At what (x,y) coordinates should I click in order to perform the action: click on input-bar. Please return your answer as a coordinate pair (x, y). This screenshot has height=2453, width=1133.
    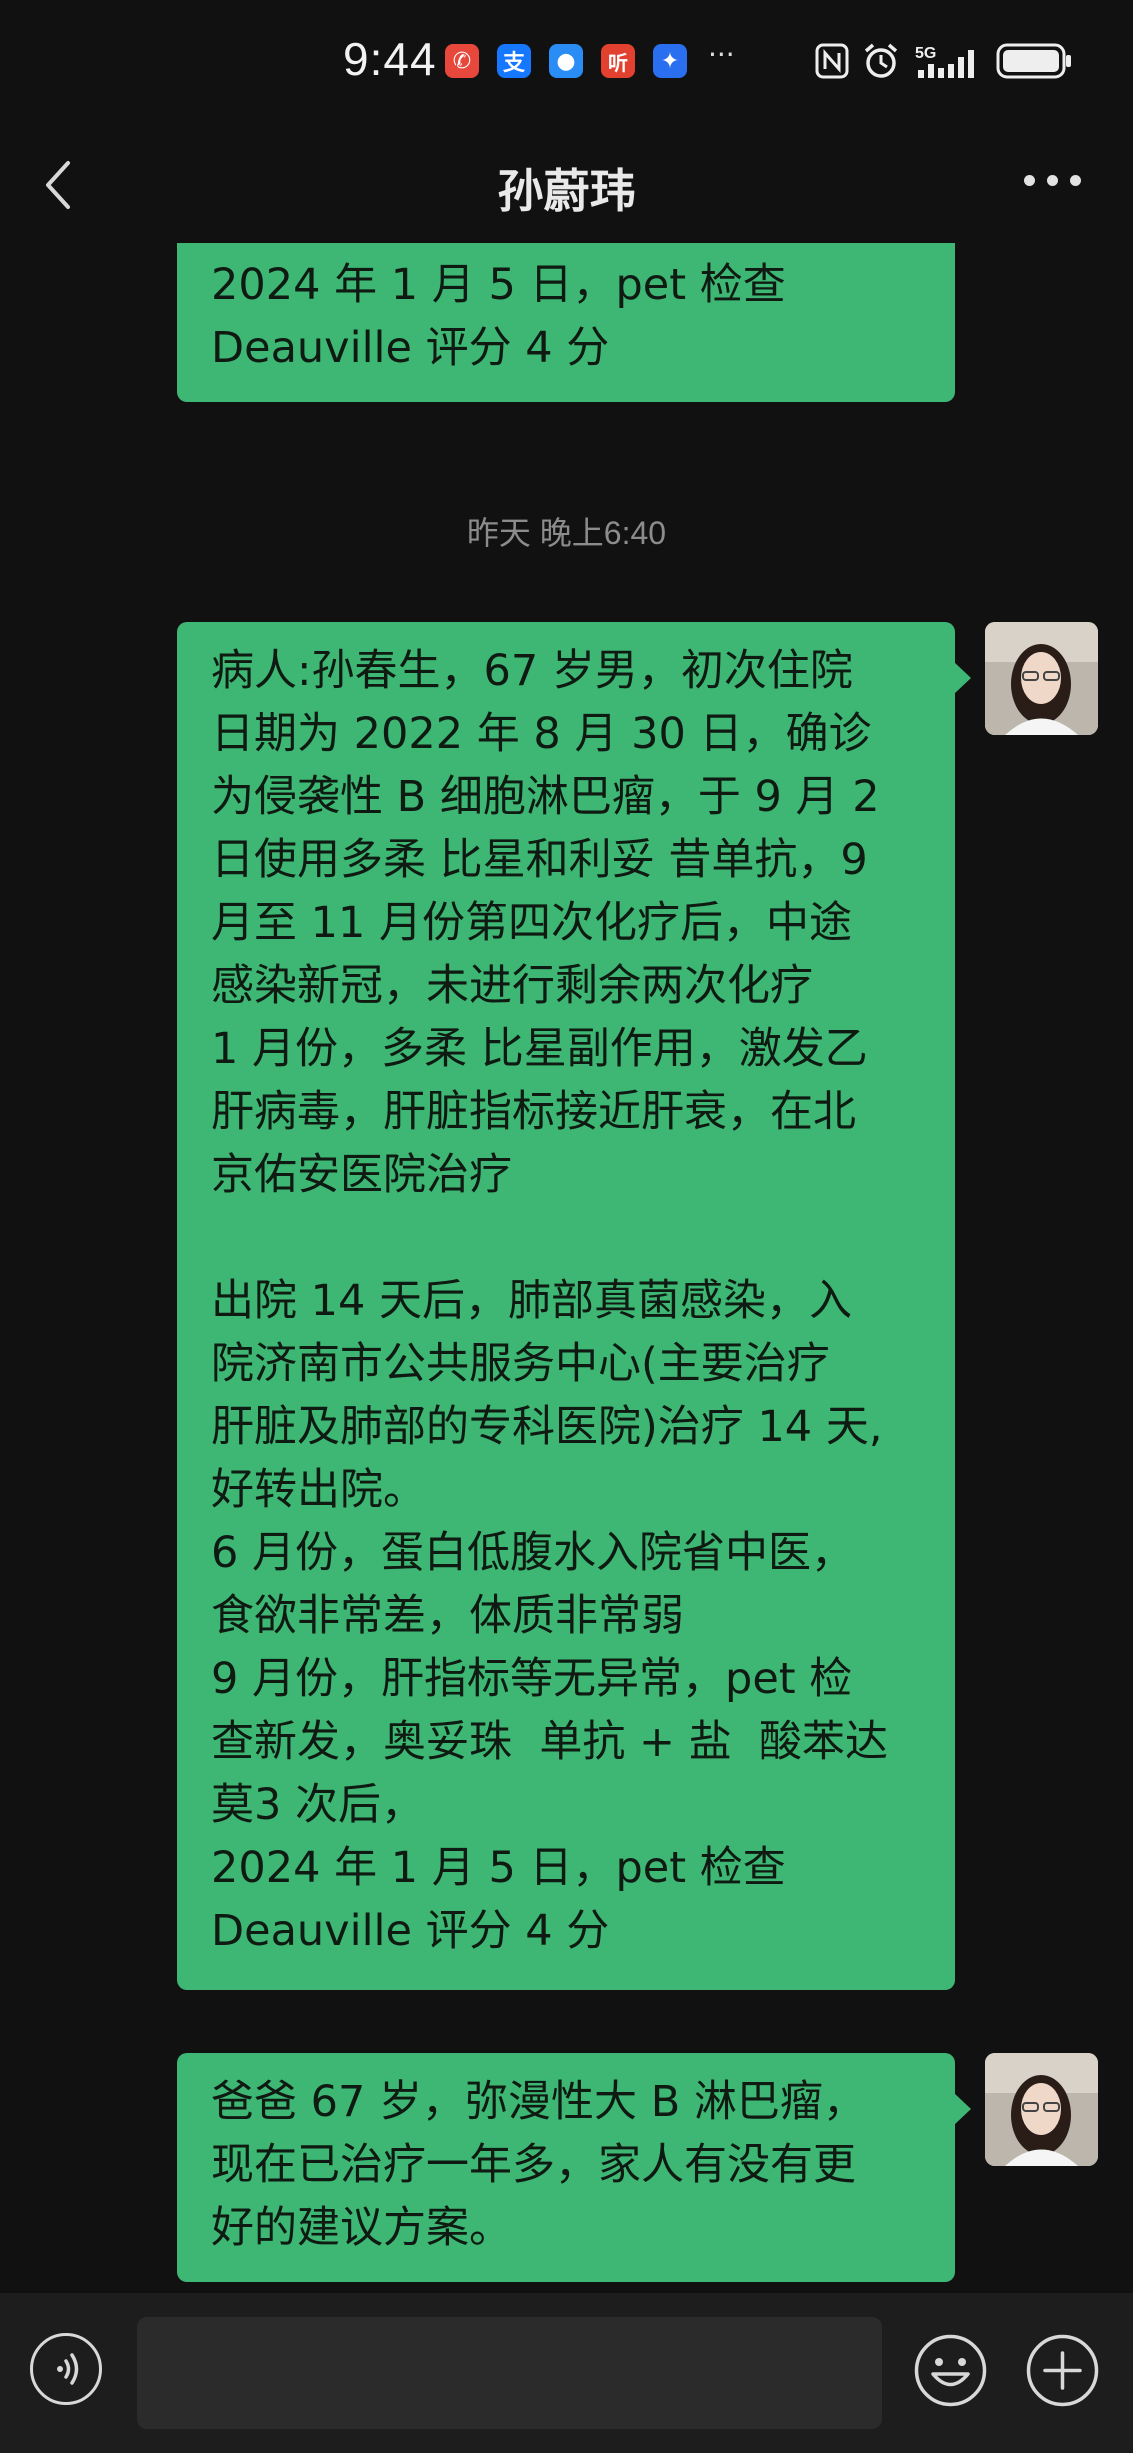
    Looking at the image, I should click on (566, 2373).